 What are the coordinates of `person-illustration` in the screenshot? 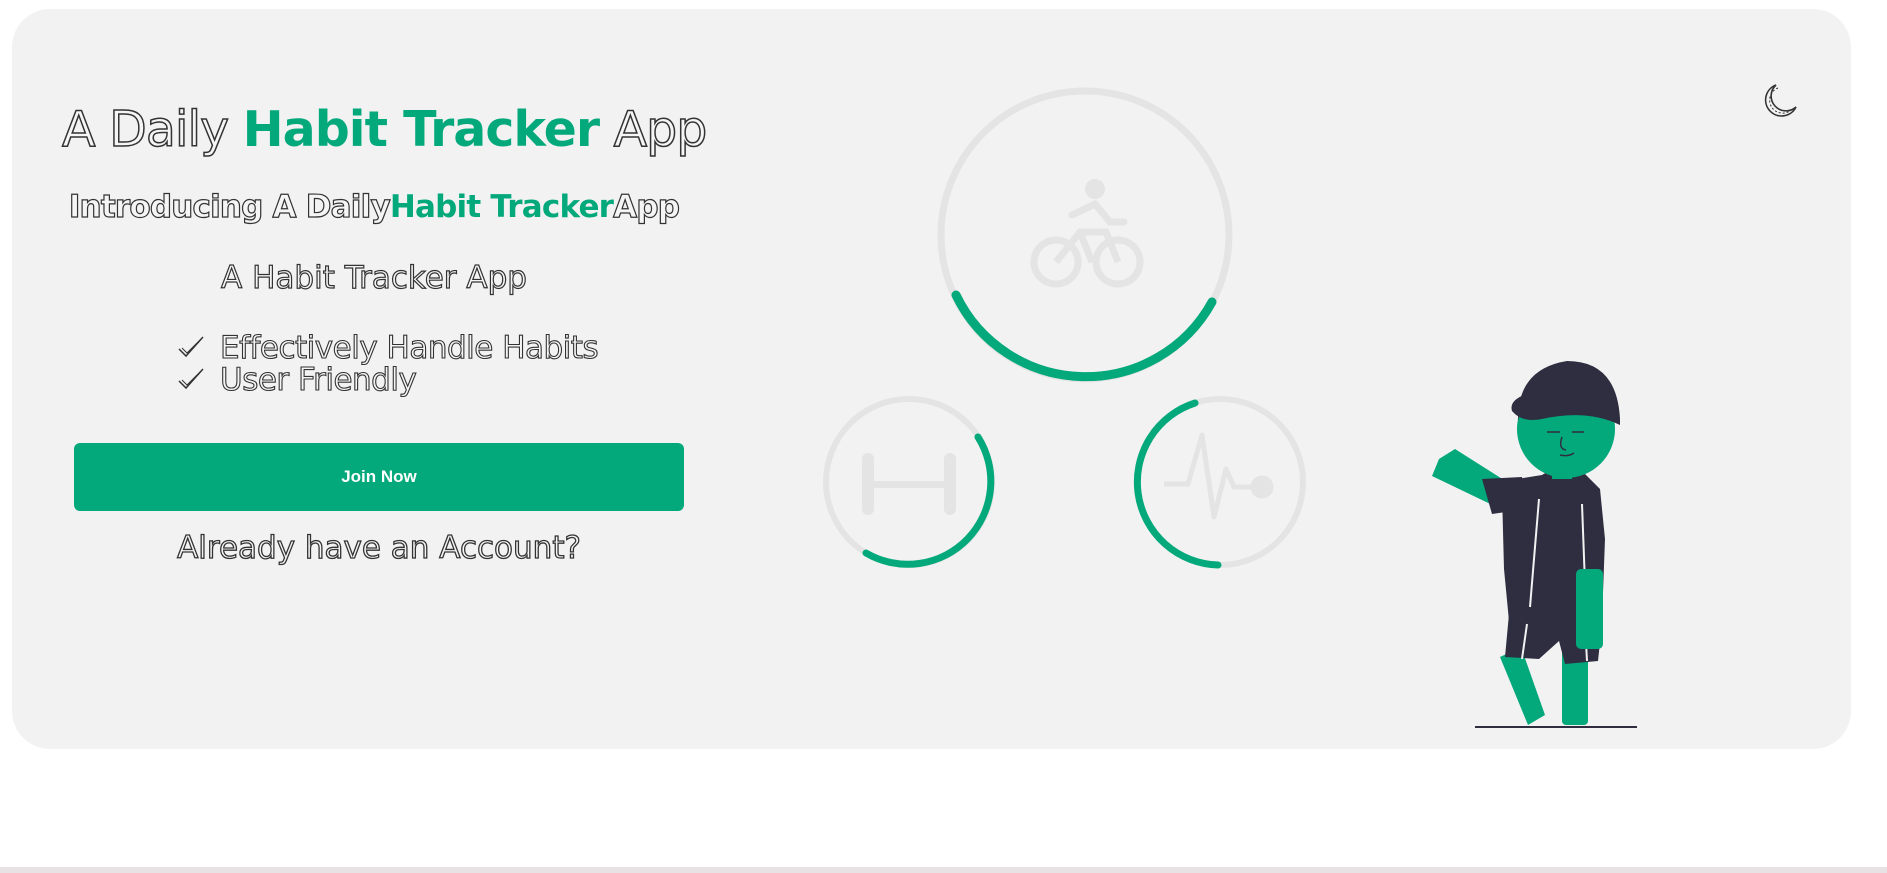 It's located at (1534, 544).